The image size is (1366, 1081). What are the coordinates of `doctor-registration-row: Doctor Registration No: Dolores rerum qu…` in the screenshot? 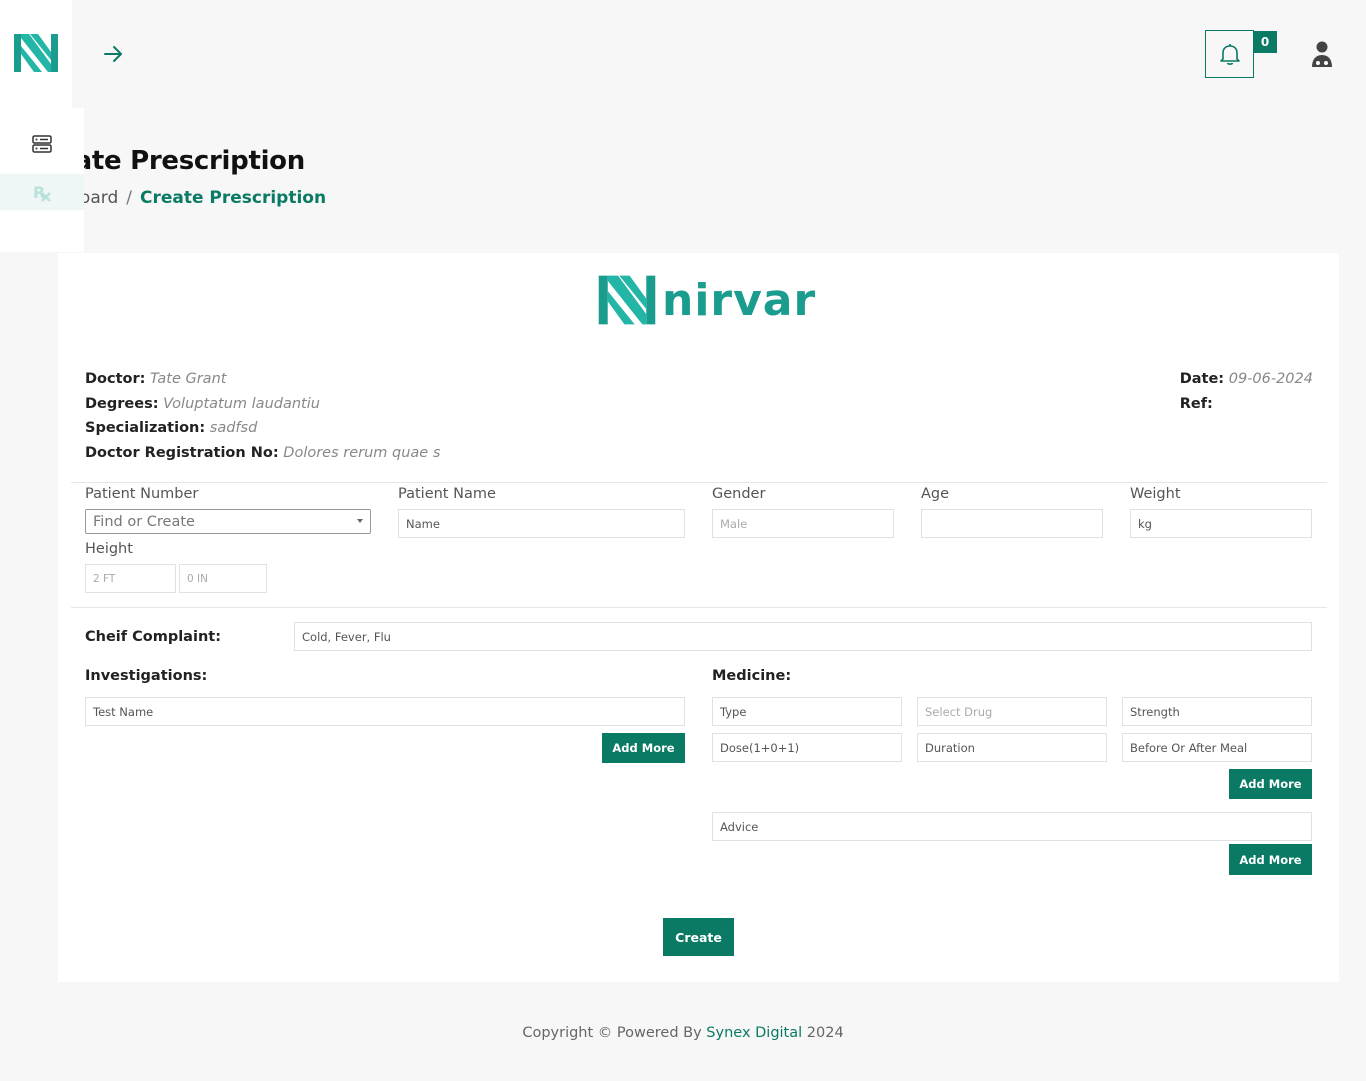 It's located at (262, 453).